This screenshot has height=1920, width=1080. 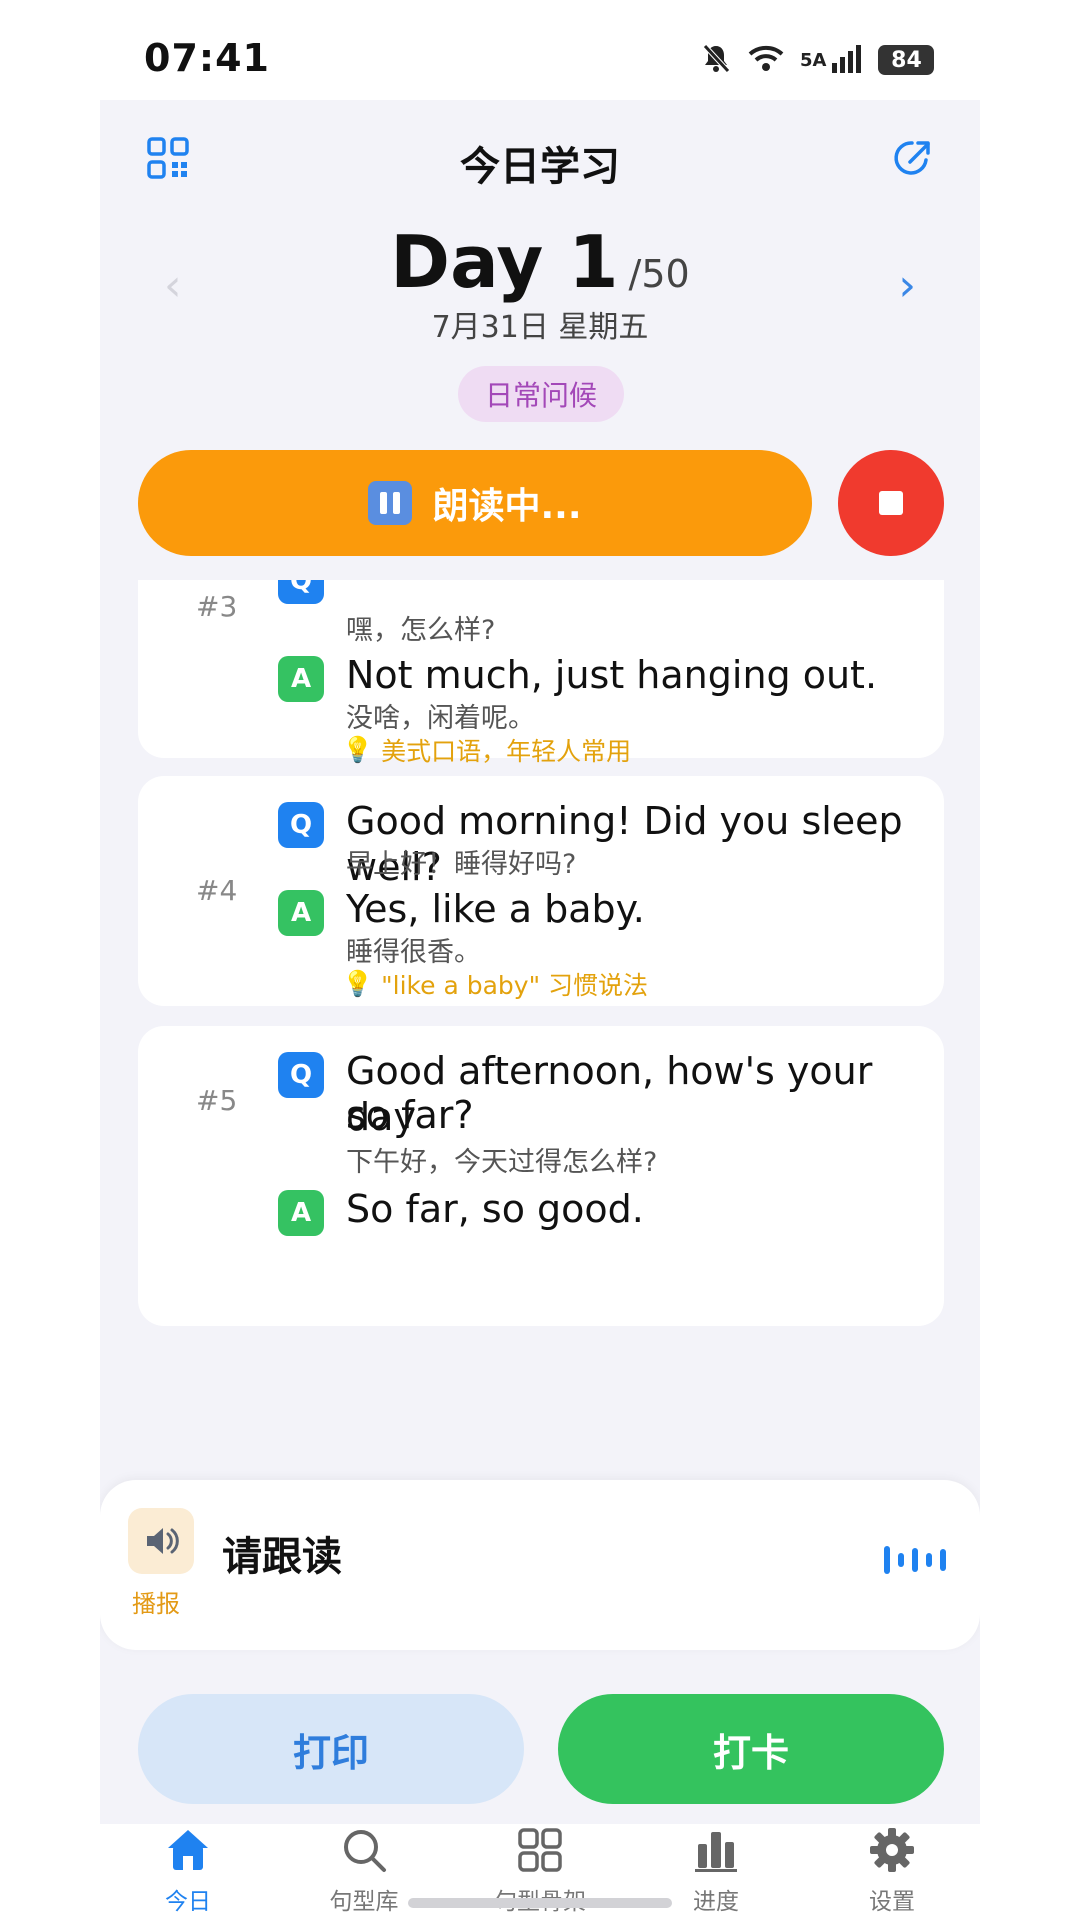 I want to click on question-text-line2: so far?, so click(x=410, y=1115).